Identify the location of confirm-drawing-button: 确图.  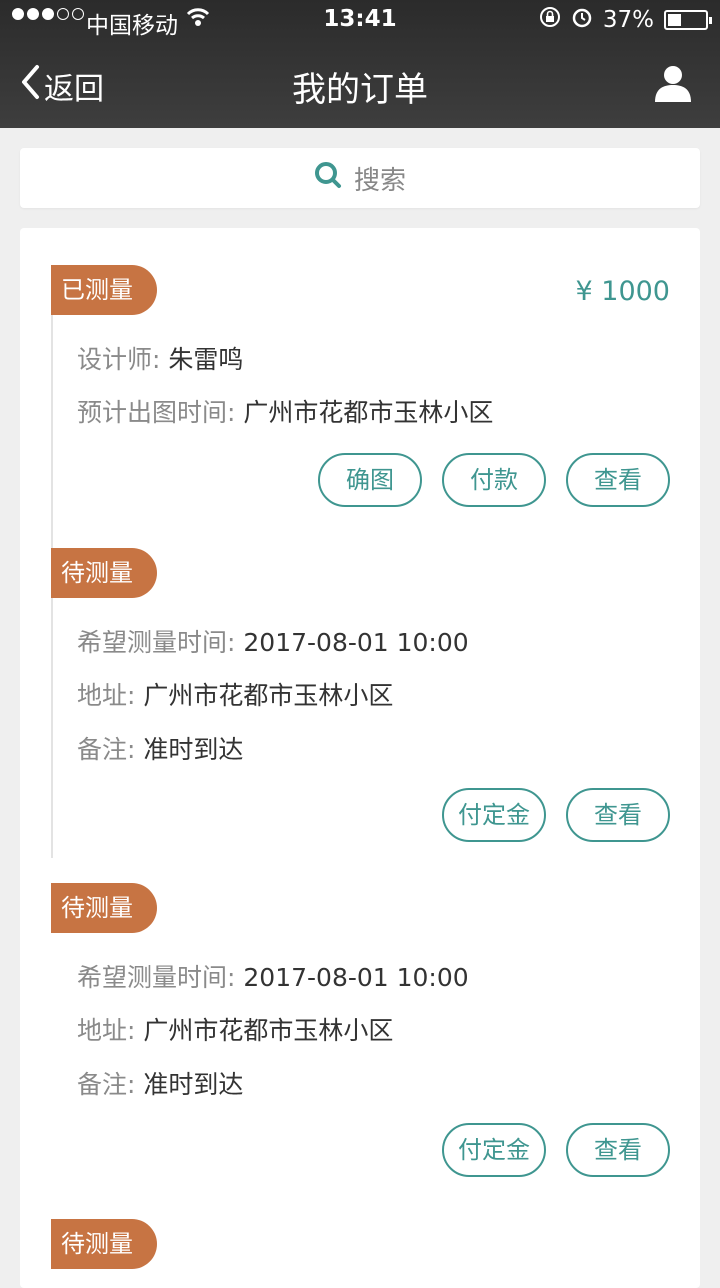
(370, 480).